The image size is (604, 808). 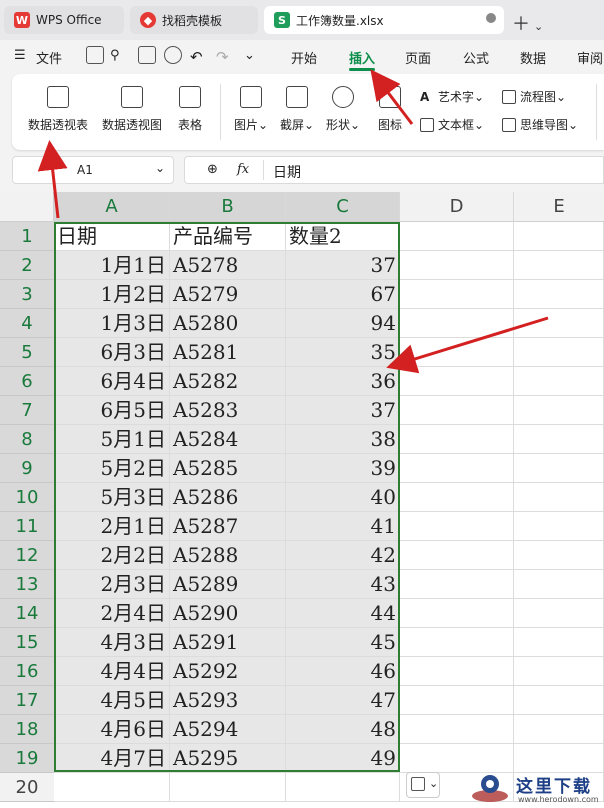 I want to click on name-box: A1 ⌄, so click(x=93, y=170).